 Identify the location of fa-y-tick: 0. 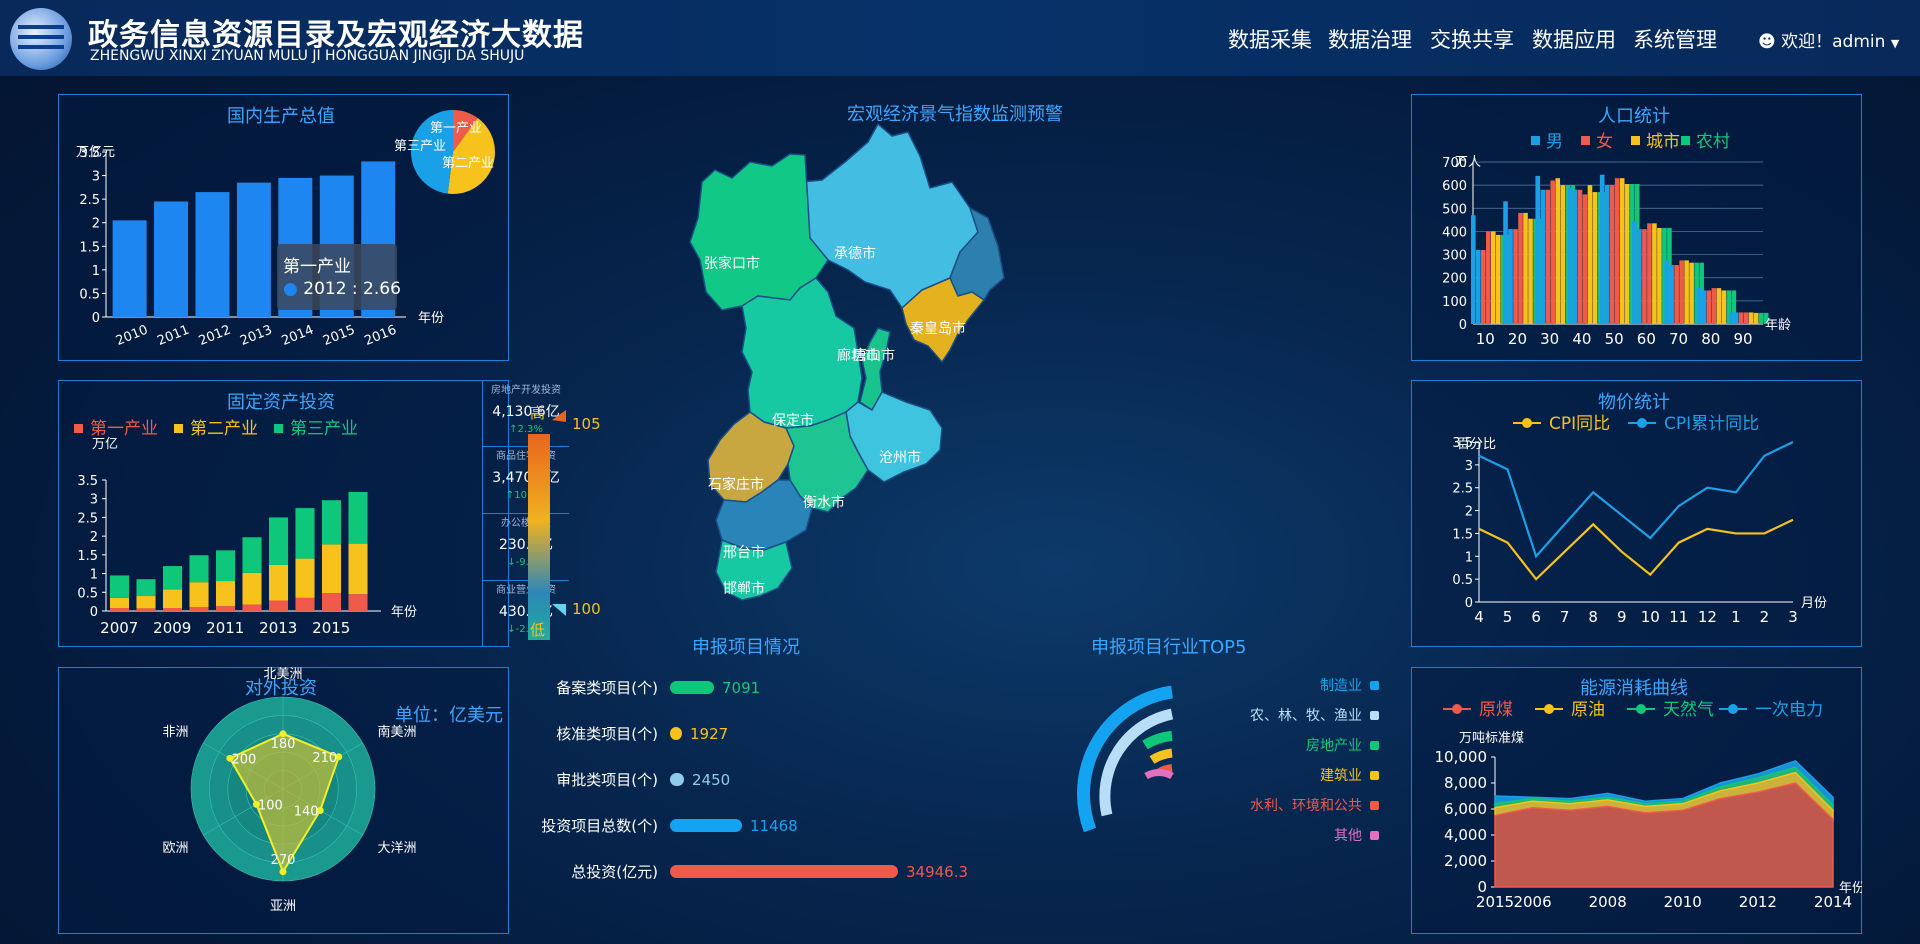
(94, 612).